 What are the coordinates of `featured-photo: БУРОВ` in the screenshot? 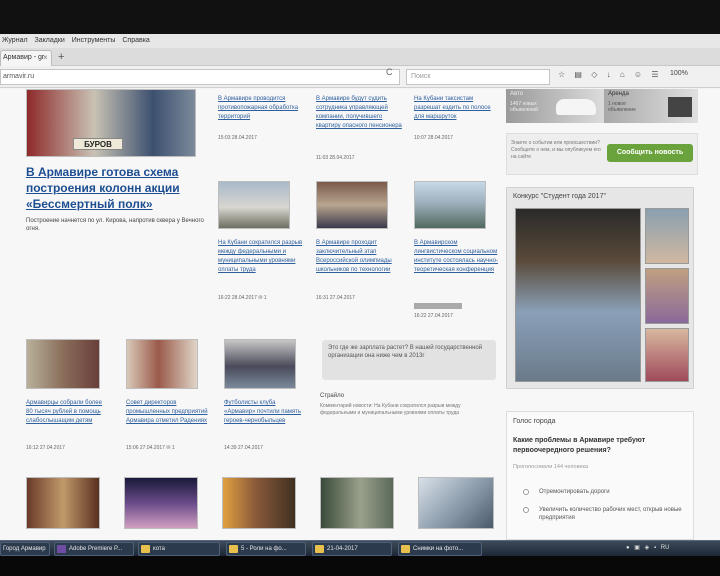 It's located at (111, 123).